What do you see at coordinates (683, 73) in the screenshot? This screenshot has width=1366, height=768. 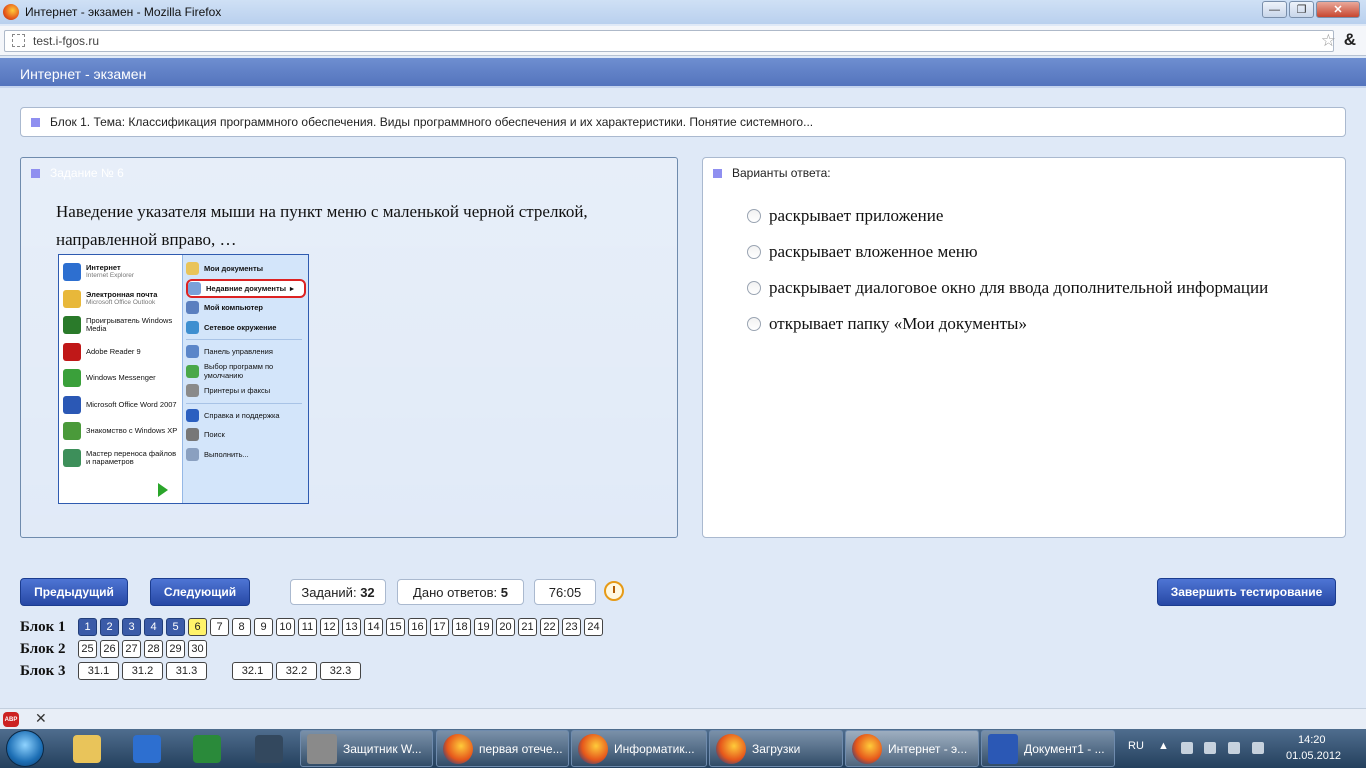 I see `app-header: Интернет - экзамен` at bounding box center [683, 73].